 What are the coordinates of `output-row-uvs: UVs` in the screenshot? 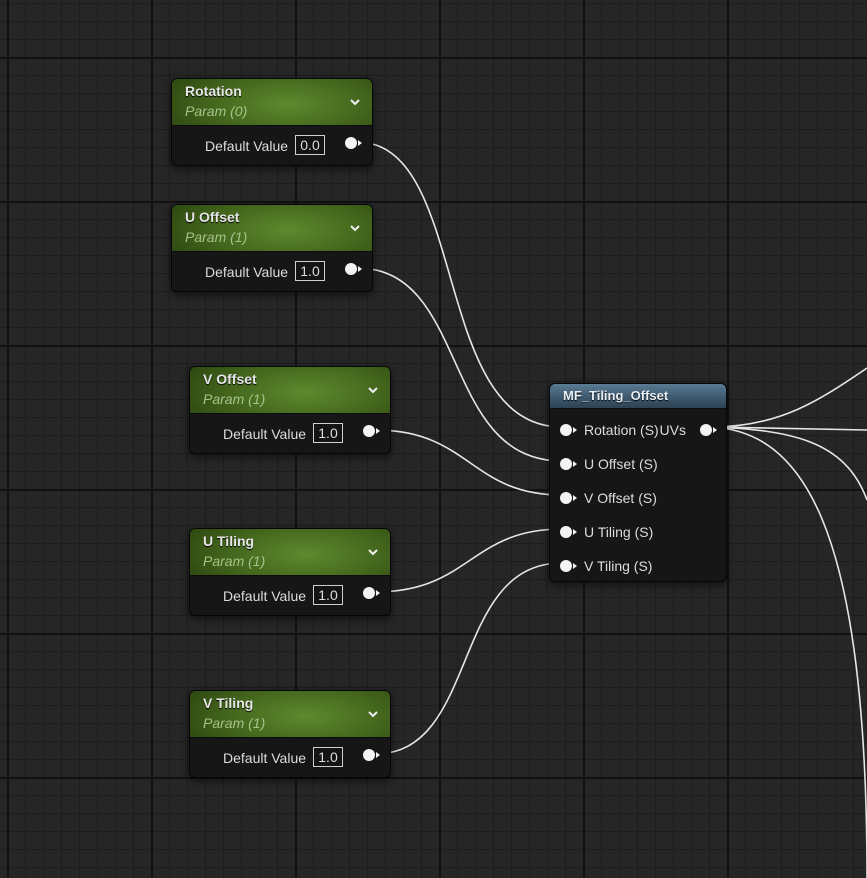 It's located at (686, 430).